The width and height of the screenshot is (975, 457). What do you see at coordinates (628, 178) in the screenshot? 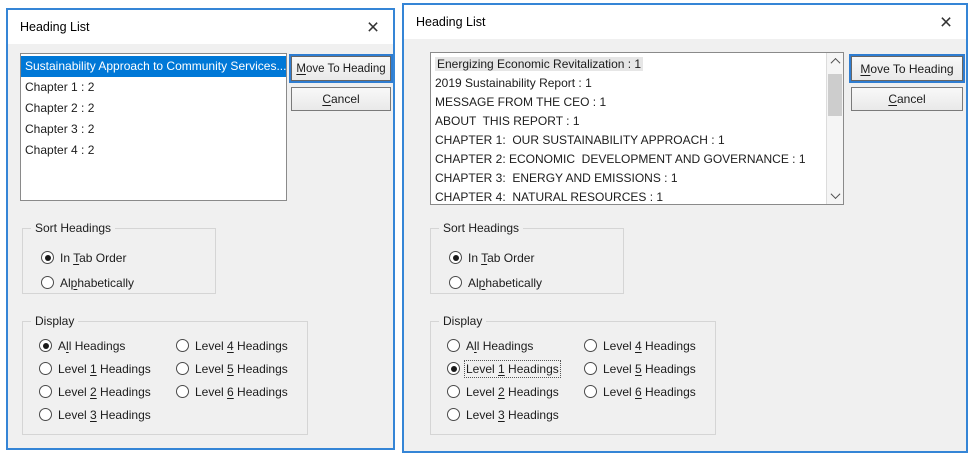
I see `list-item: CHAPTER 3: ENERGY AND EMISSIONS : 1` at bounding box center [628, 178].